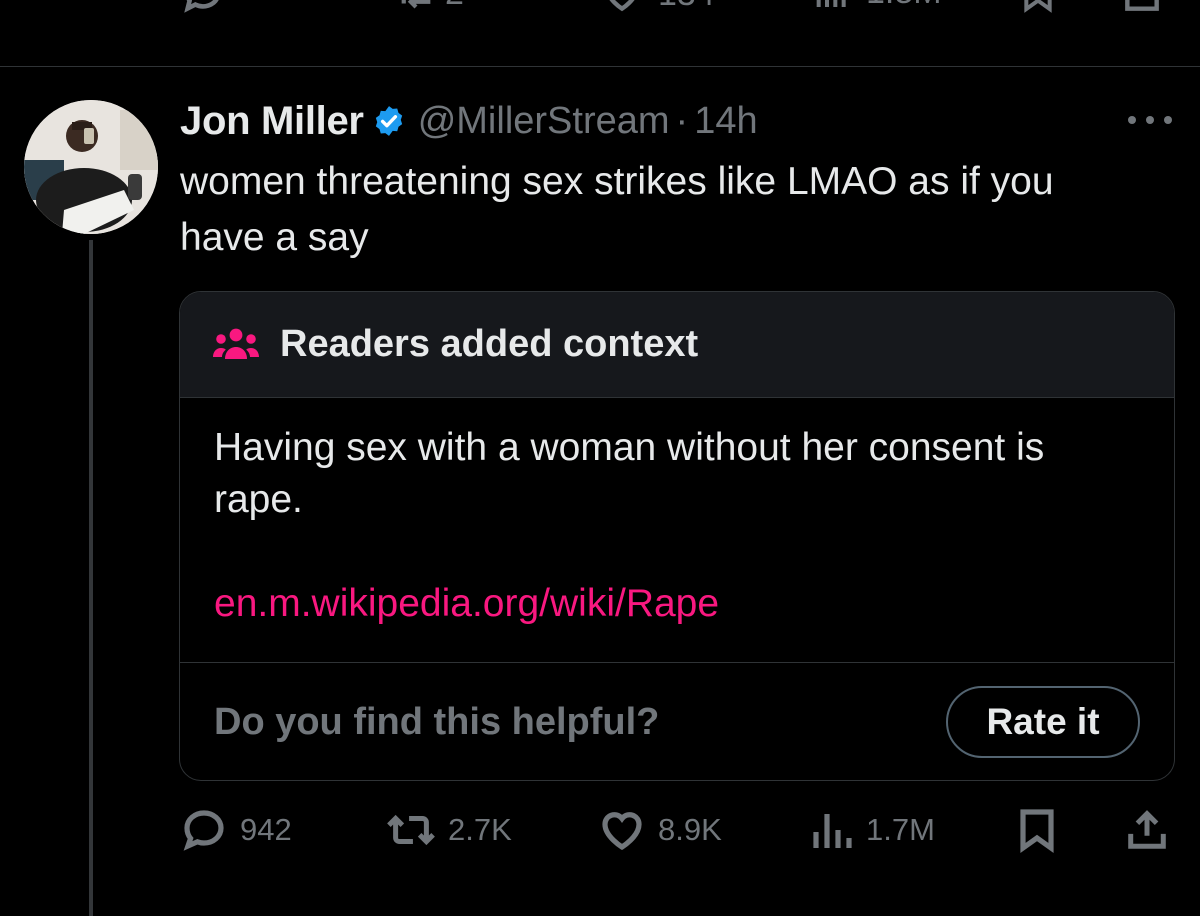 The image size is (1200, 916). Describe the element at coordinates (677, 604) in the screenshot. I see `community-note-link: en.m.wikipedia.org/wiki/Rape` at that location.